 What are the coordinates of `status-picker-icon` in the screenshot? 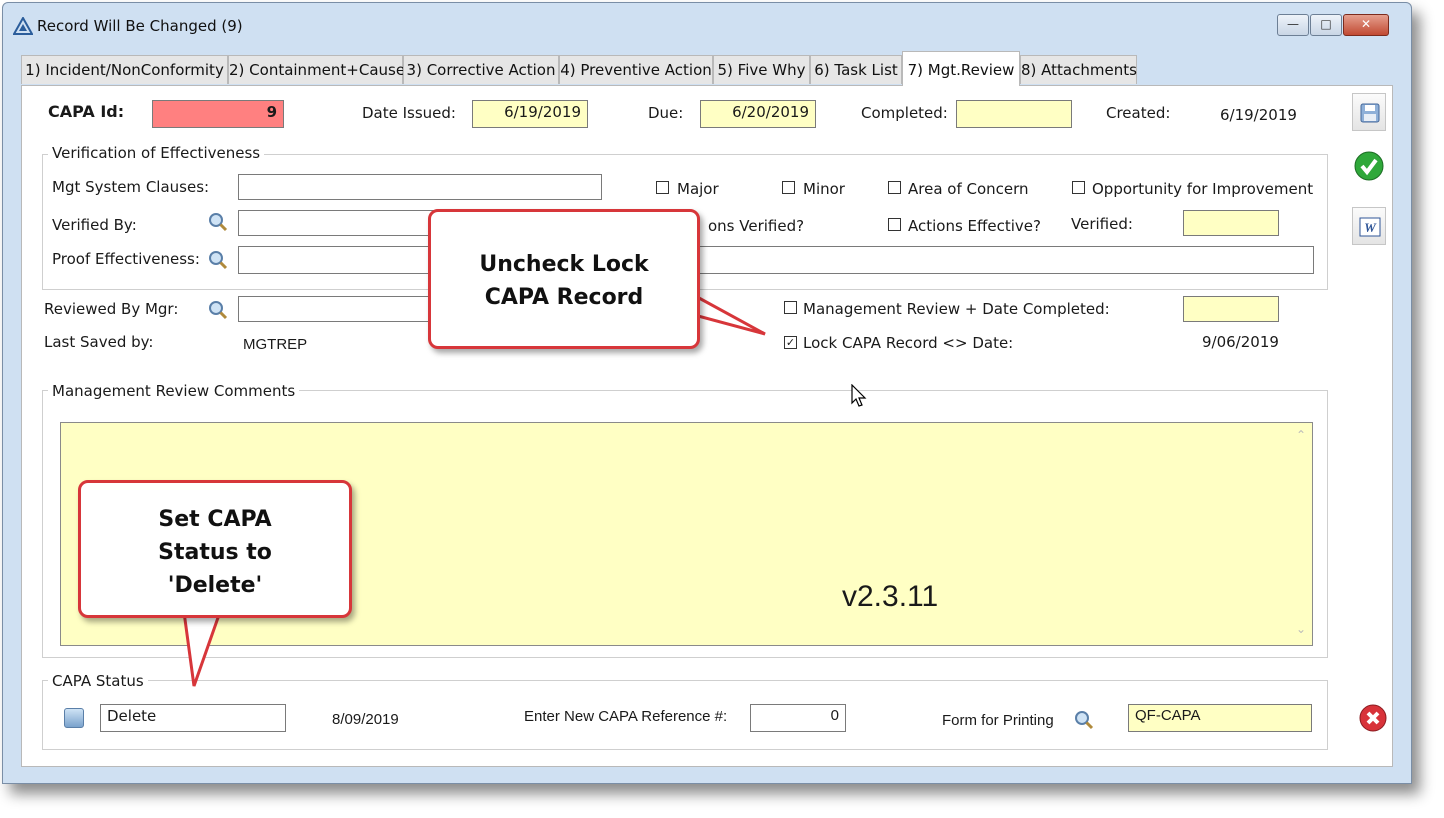 It's located at (74, 718).